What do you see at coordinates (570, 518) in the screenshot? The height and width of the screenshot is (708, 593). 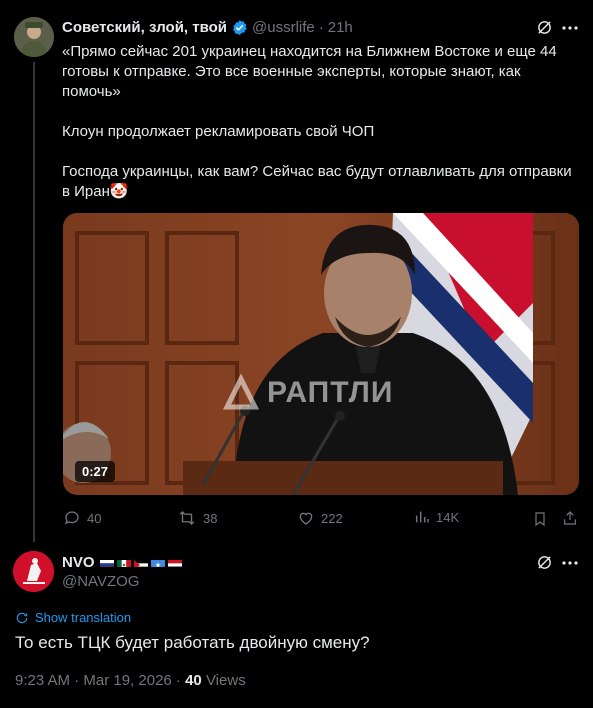 I see `share-icon` at bounding box center [570, 518].